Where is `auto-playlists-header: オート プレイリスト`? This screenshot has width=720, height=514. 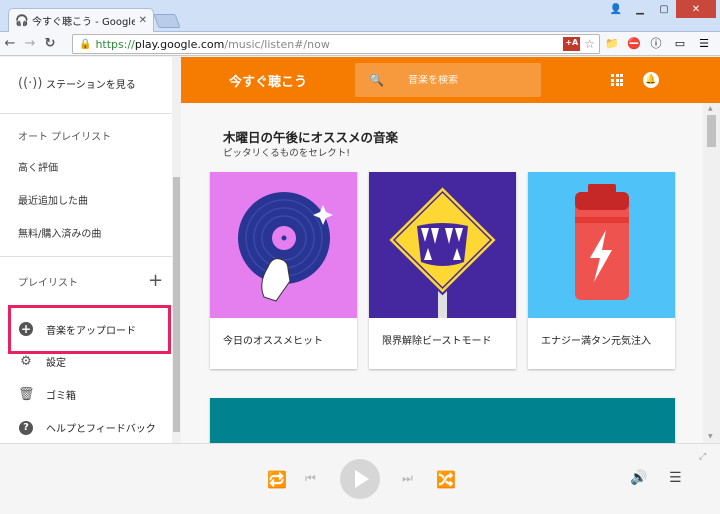 auto-playlists-header: オート プレイリスト is located at coordinates (65, 137).